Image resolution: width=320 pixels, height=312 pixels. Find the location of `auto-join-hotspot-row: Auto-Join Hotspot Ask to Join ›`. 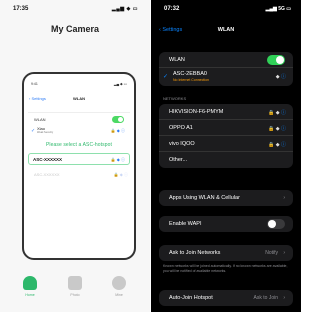

auto-join-hotspot-row: Auto-Join Hotspot Ask to Join › is located at coordinates (226, 298).